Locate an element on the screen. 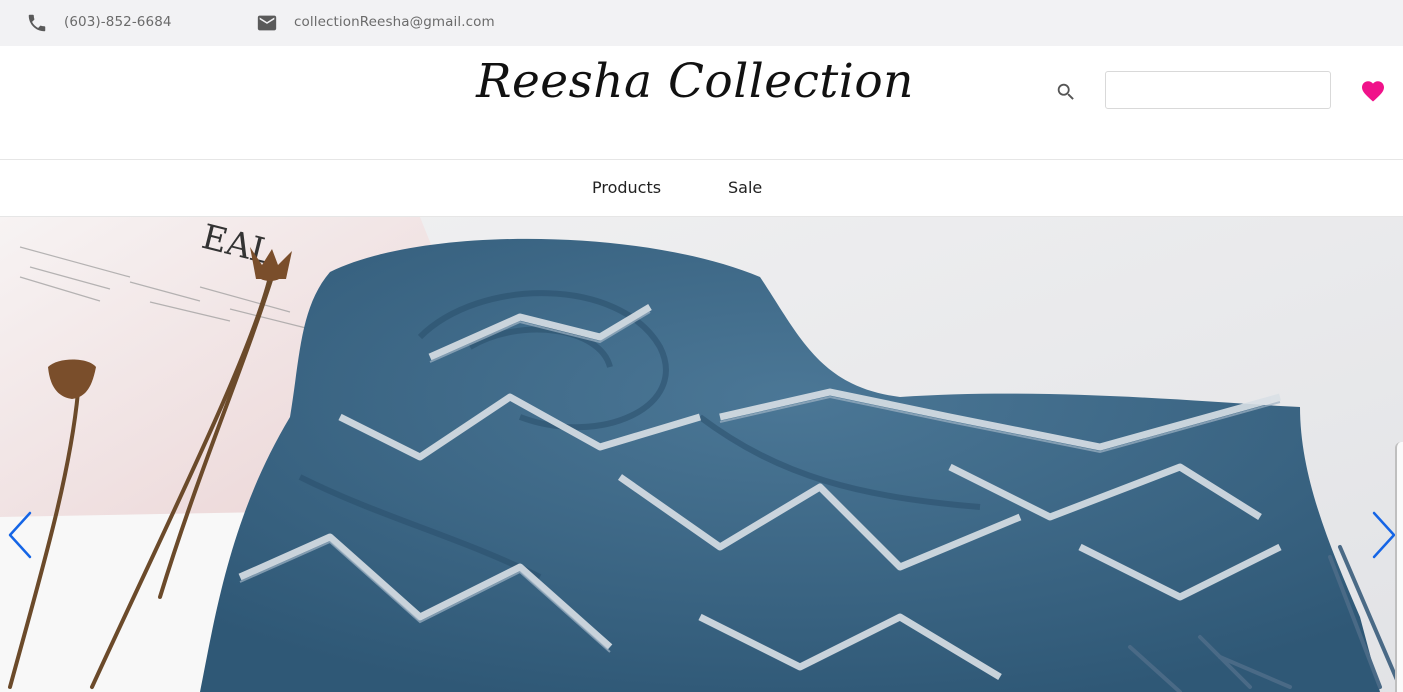 The width and height of the screenshot is (1403, 692). nav-item-products: Products is located at coordinates (626, 187).